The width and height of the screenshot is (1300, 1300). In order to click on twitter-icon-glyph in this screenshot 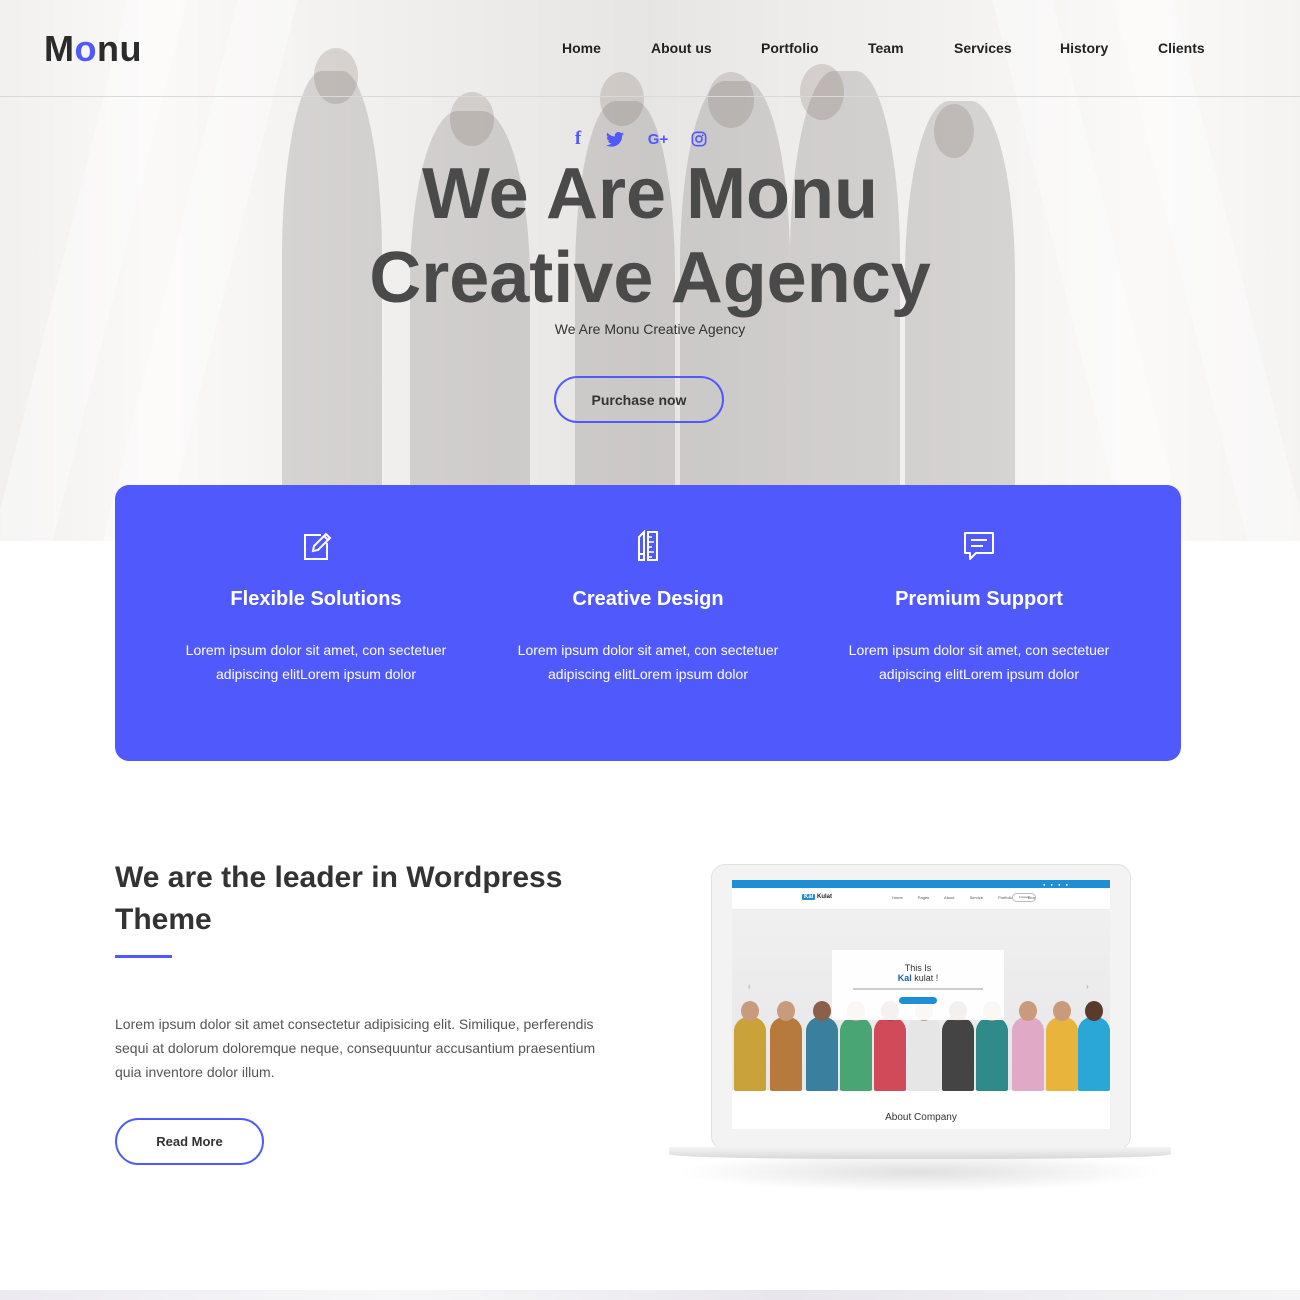, I will do `click(615, 139)`.